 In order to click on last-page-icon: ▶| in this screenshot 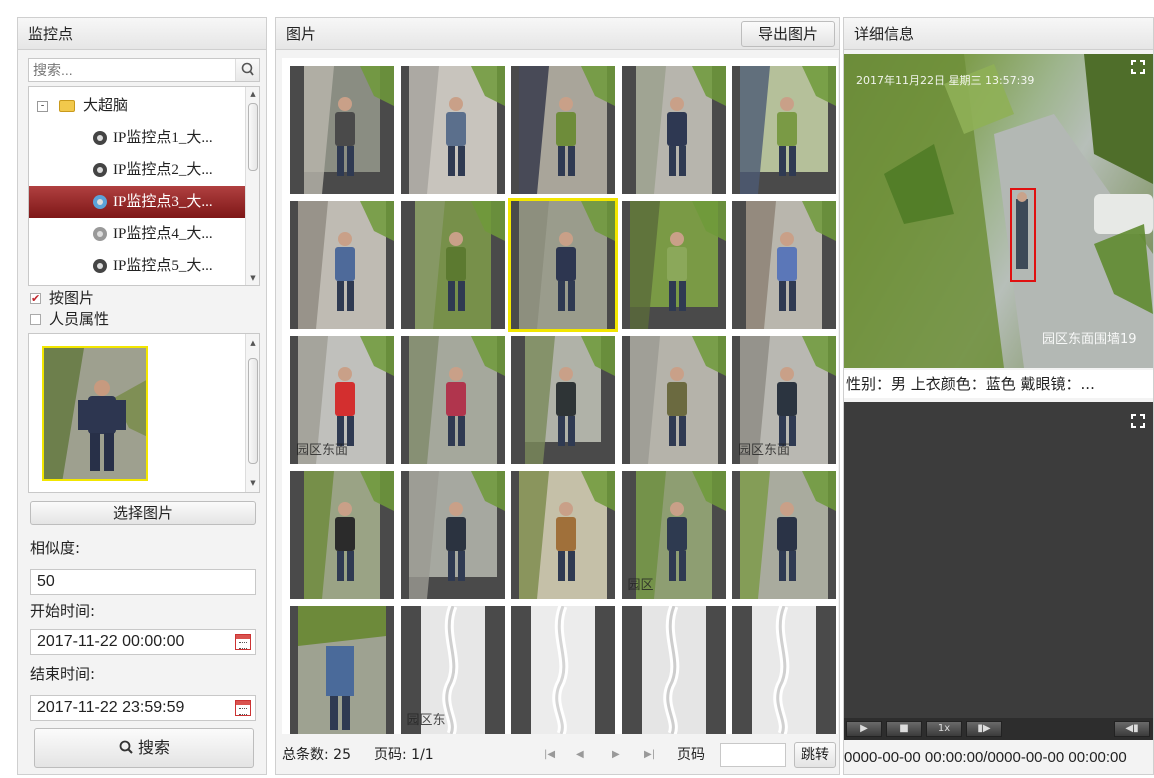, I will do `click(649, 755)`.